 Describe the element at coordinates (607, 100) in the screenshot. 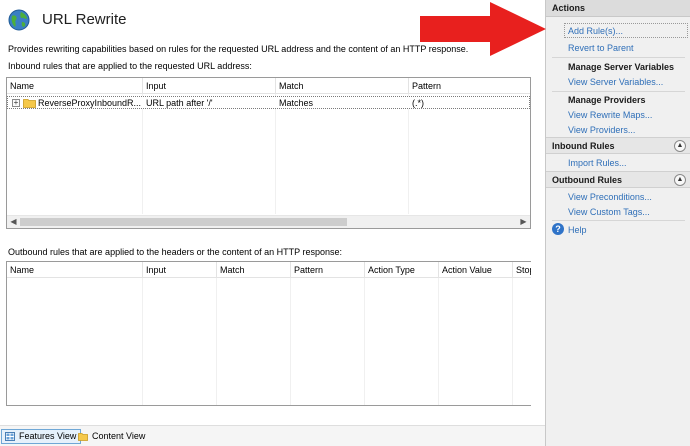

I see `manage-providers-heading: Manage Providers` at that location.